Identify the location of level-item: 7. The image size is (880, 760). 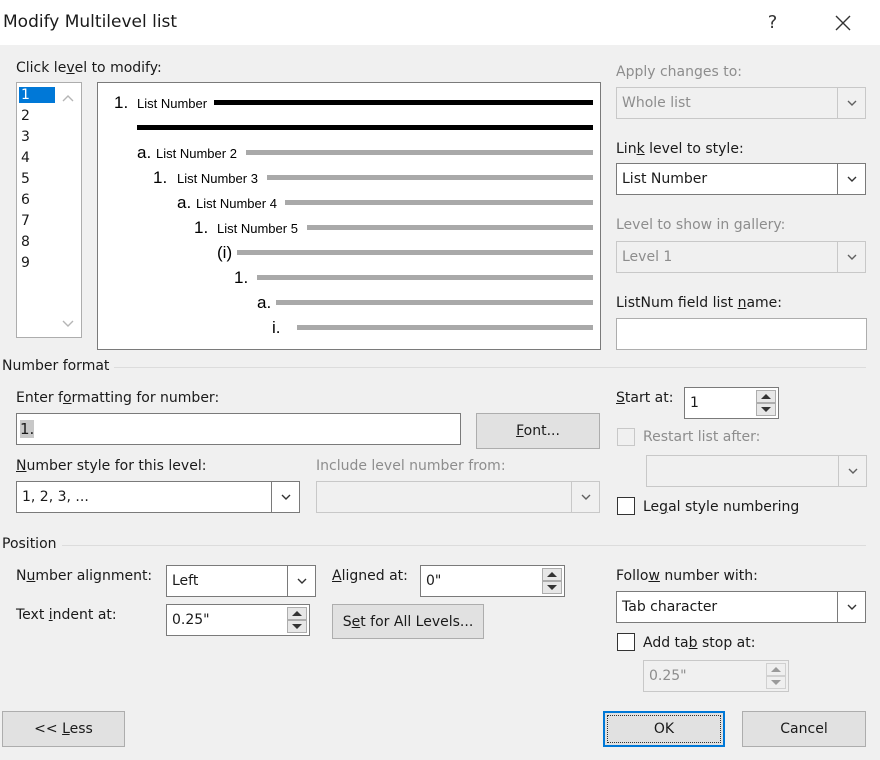
(25, 221).